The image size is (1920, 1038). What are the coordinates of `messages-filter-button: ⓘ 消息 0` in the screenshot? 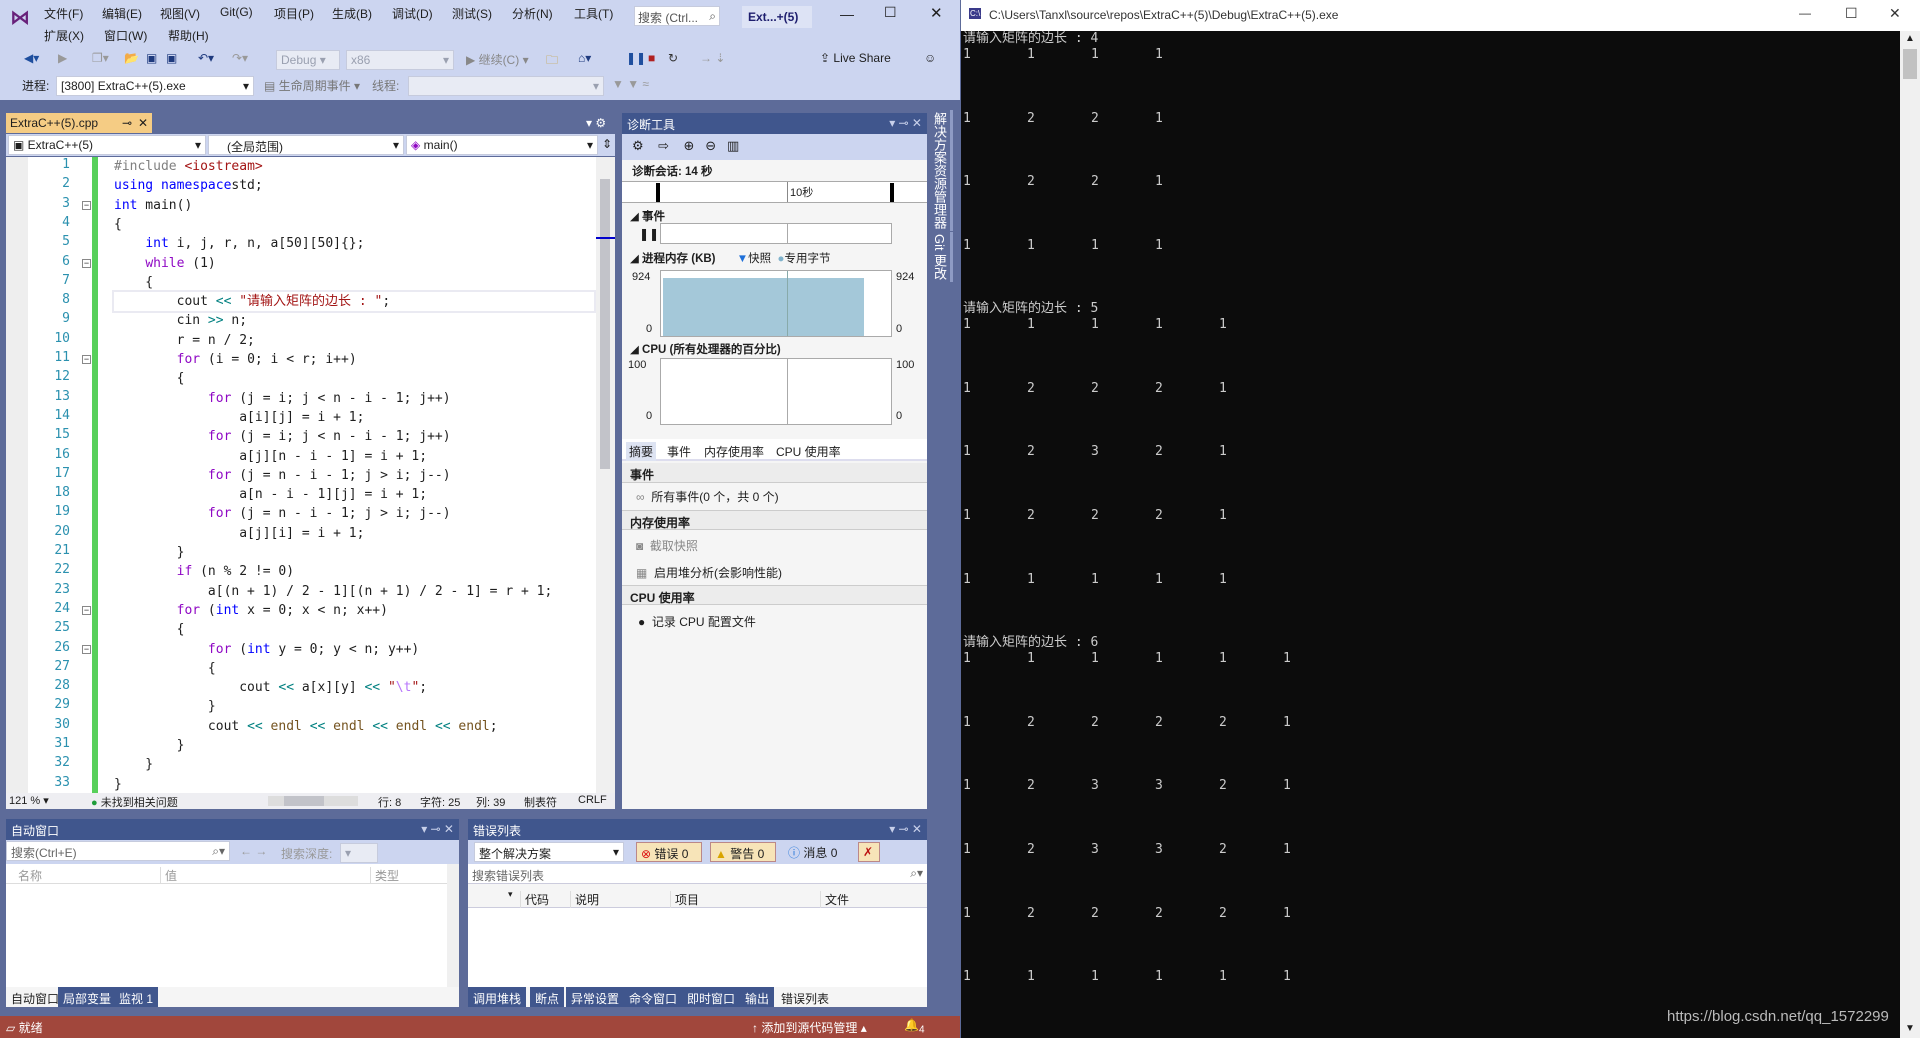 It's located at (817, 852).